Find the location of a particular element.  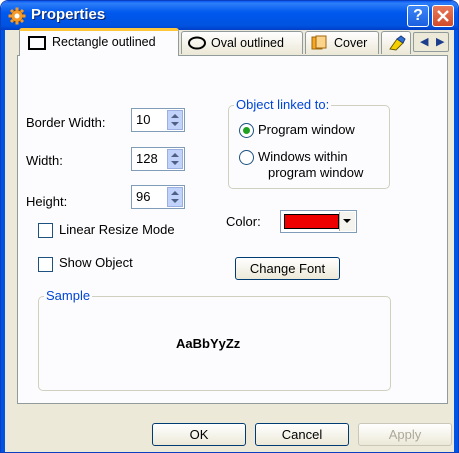

tab-cover: Cover is located at coordinates (342, 42).